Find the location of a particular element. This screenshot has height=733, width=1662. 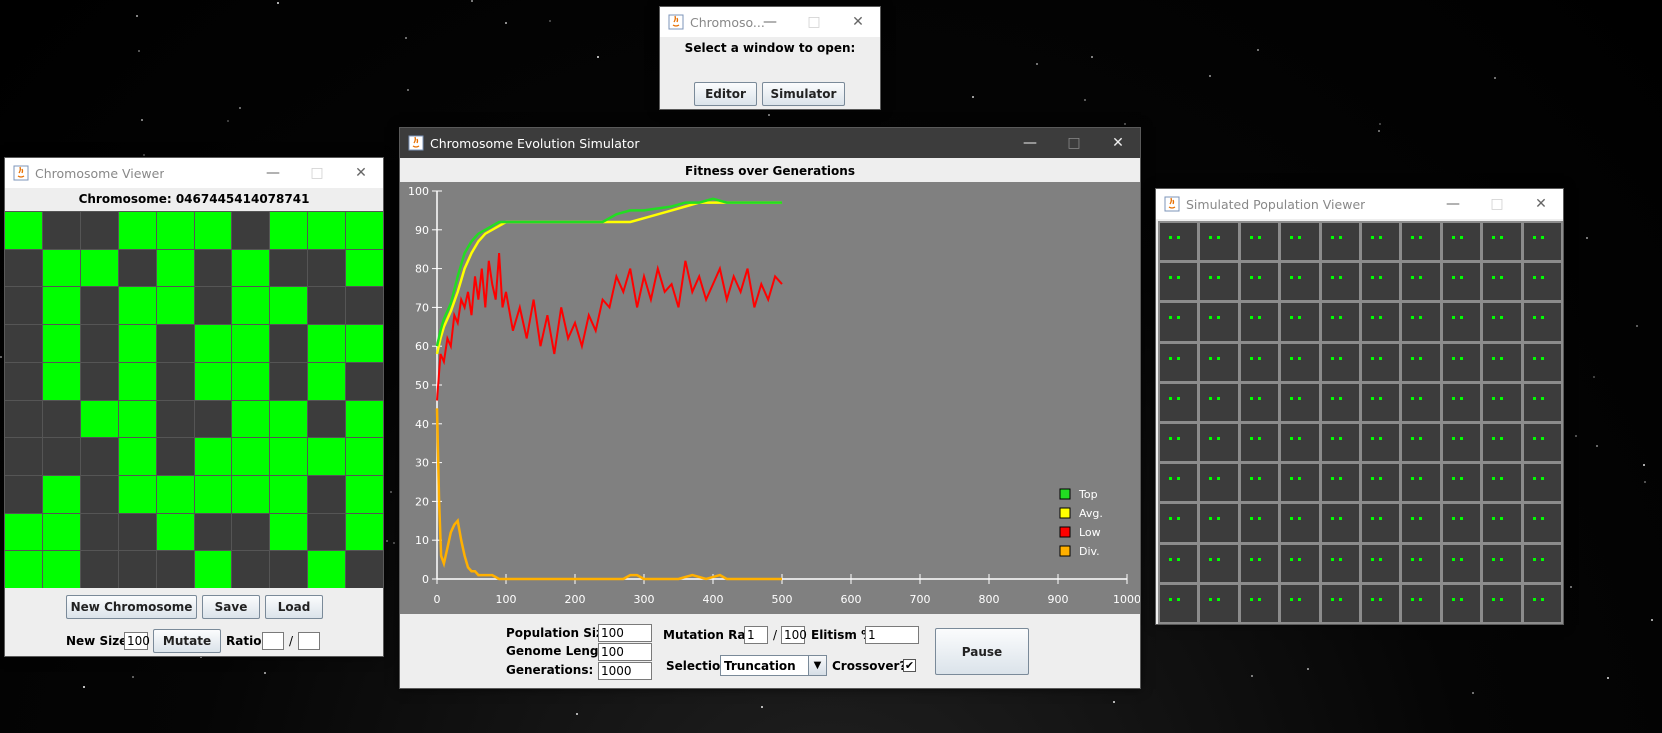

mutation-rate-numerator-field: 1 is located at coordinates (756, 635).